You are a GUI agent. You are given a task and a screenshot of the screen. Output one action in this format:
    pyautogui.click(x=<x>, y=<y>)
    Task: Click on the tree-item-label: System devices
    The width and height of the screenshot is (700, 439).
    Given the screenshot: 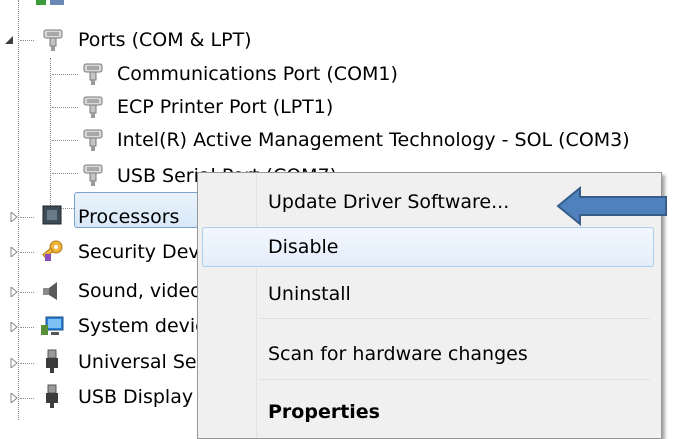 What is the action you would take?
    pyautogui.click(x=137, y=326)
    